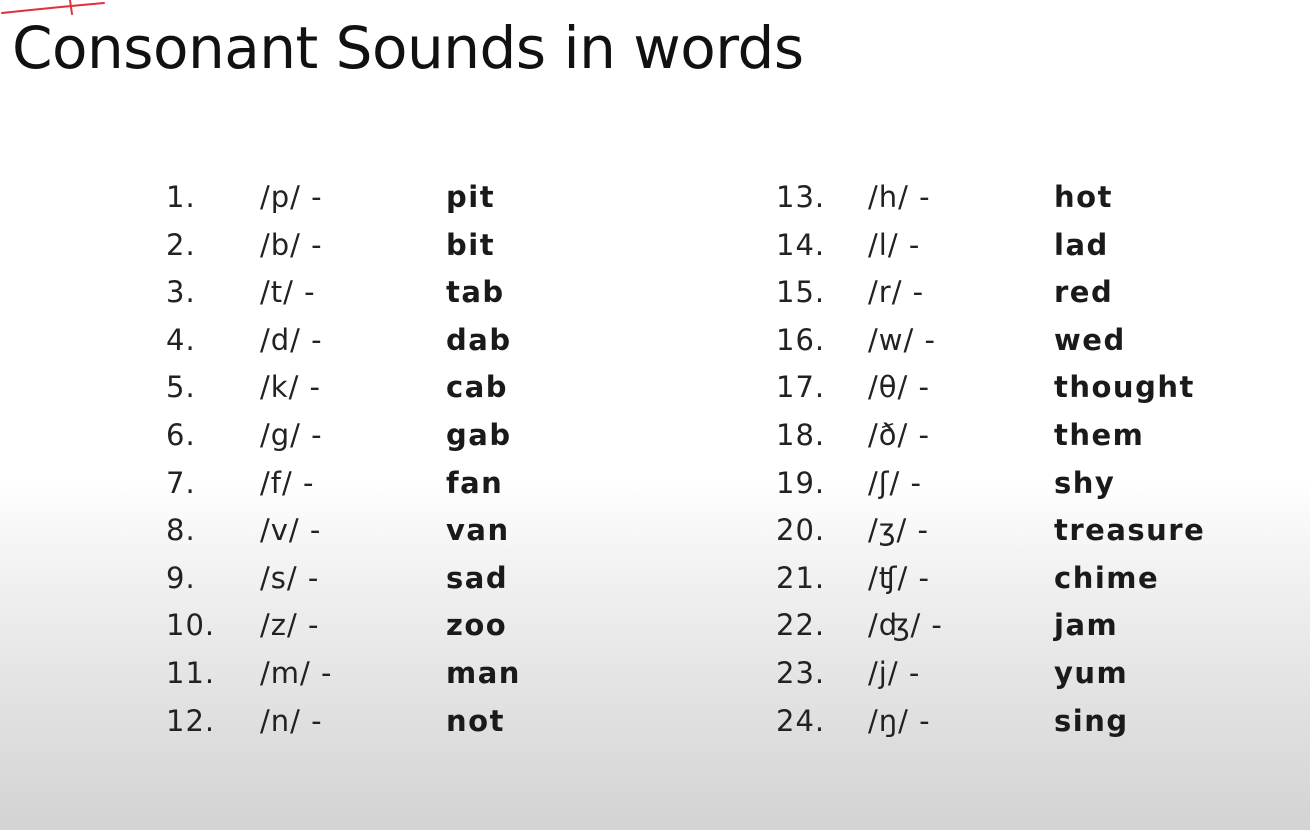 The image size is (1310, 830). What do you see at coordinates (1130, 530) in the screenshot?
I see `example-word: treasure` at bounding box center [1130, 530].